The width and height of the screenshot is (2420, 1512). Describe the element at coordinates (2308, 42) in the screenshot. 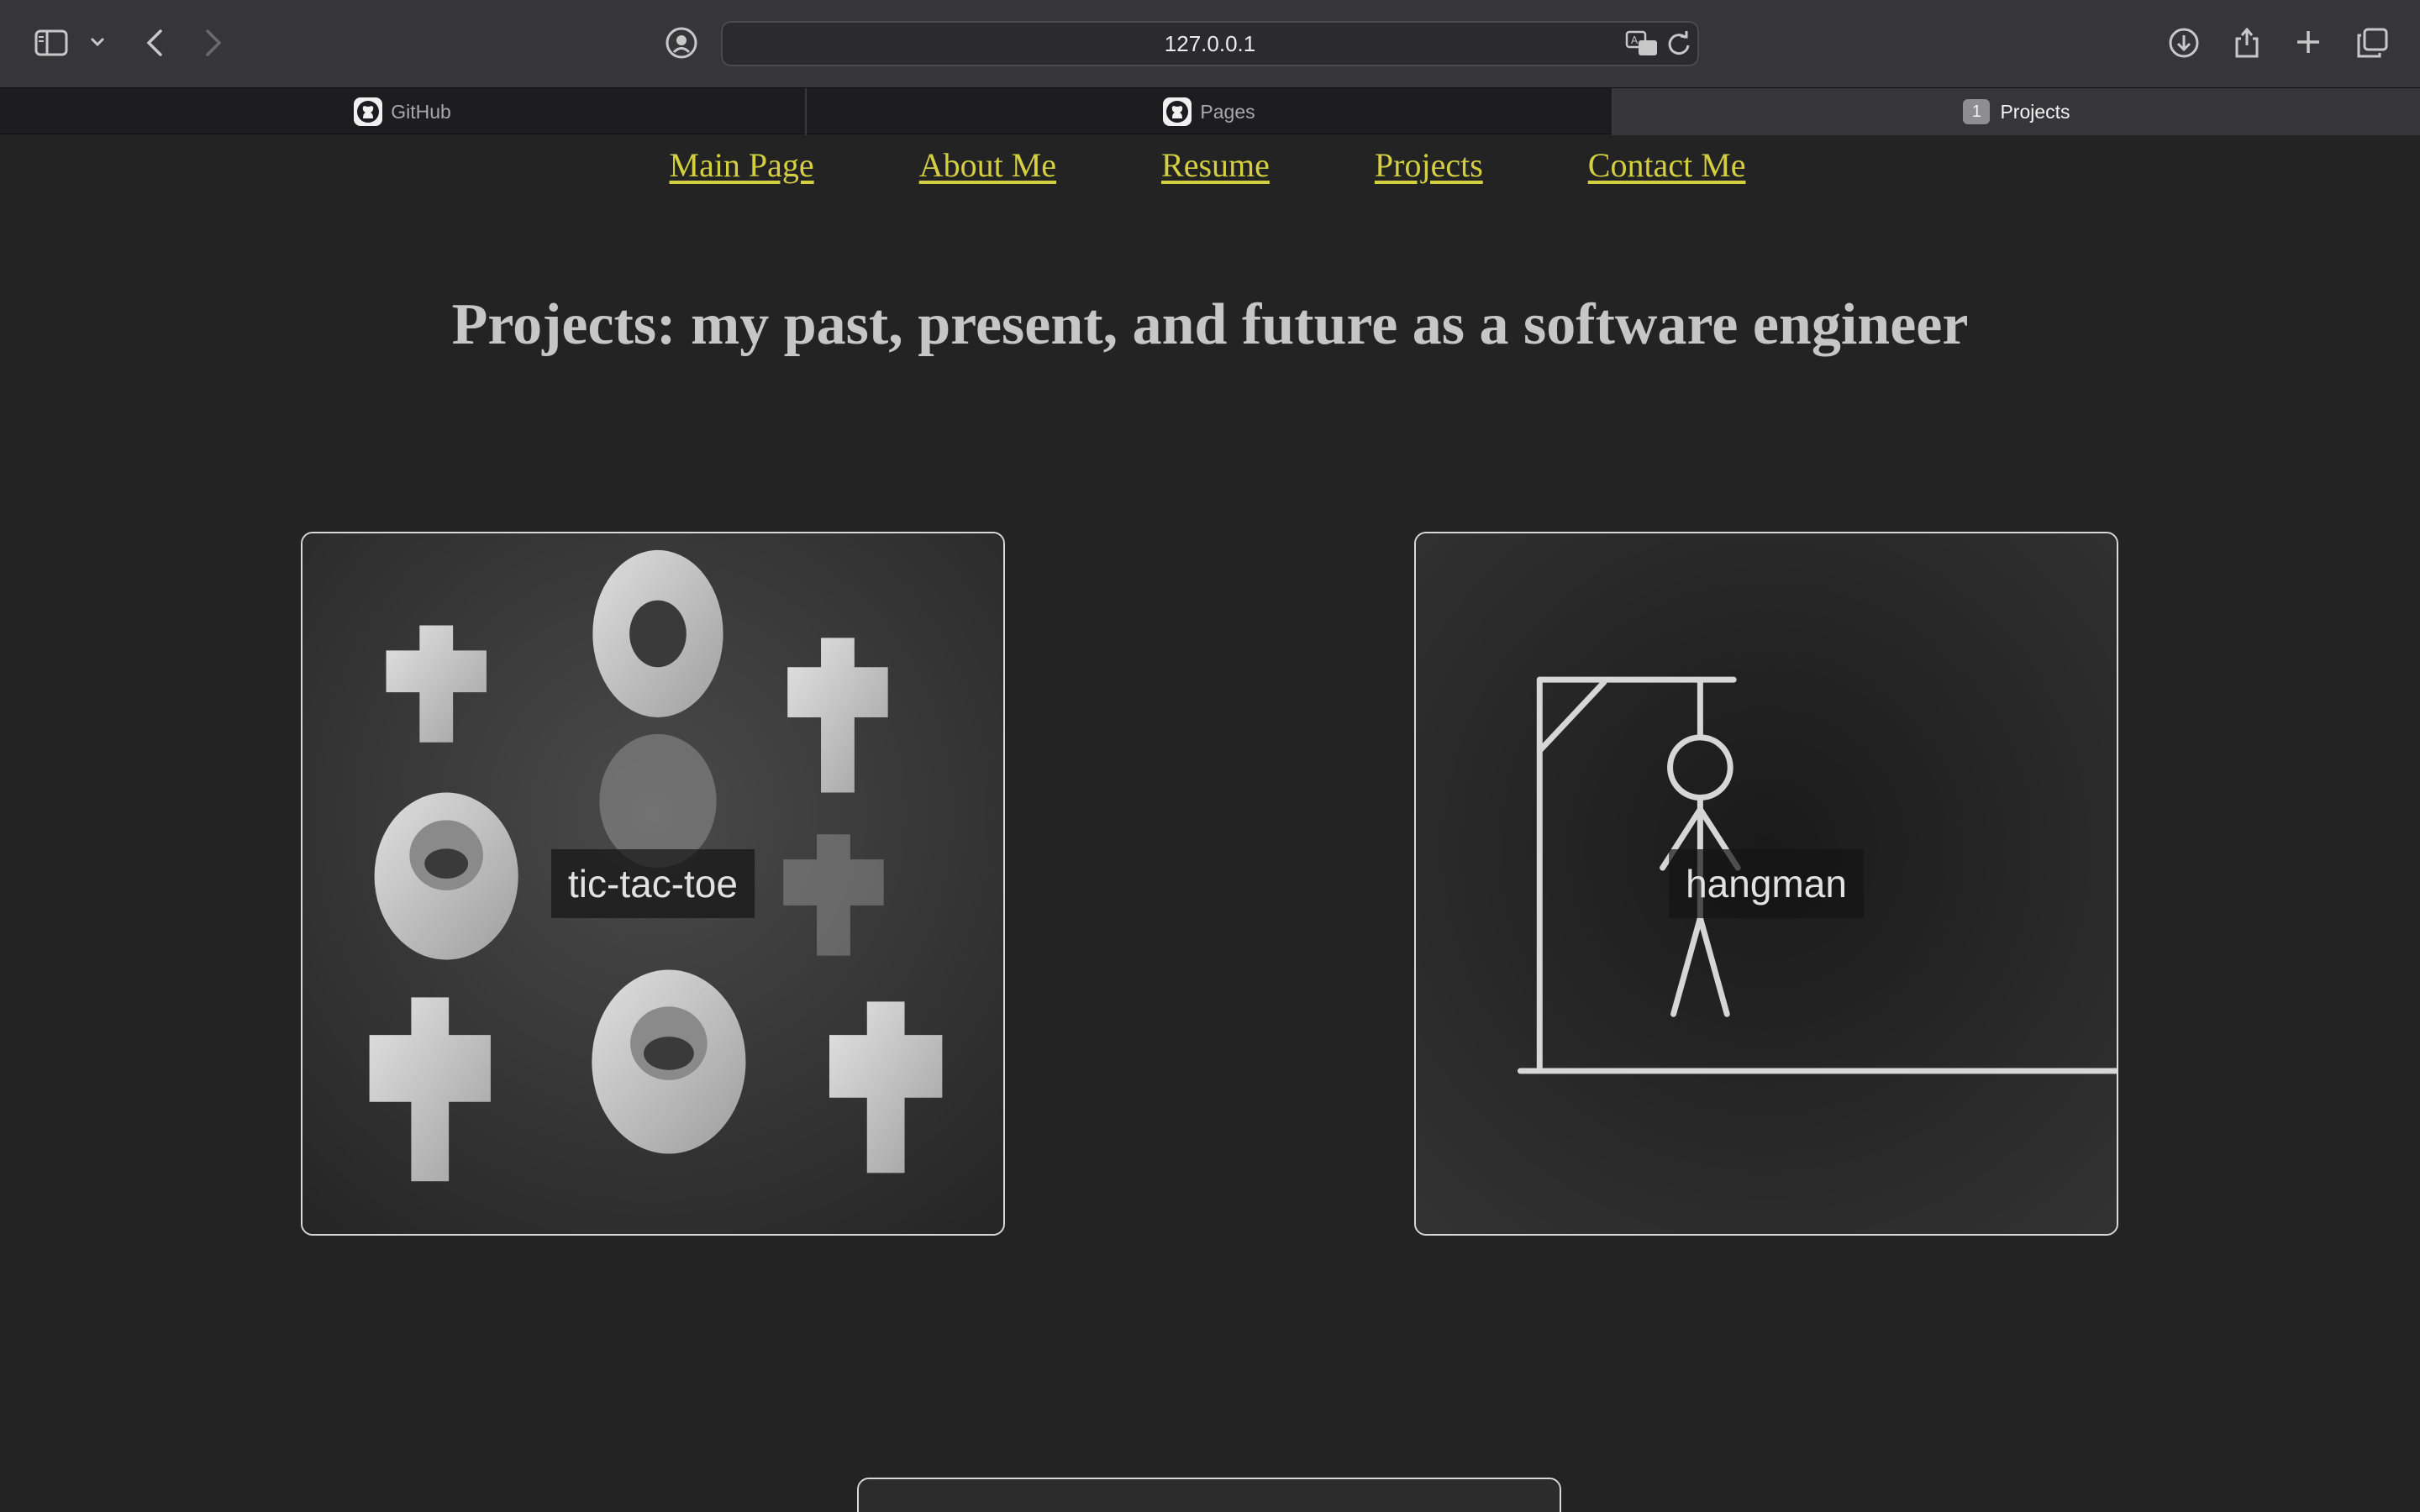

I see `new-tab-plus-icon` at that location.